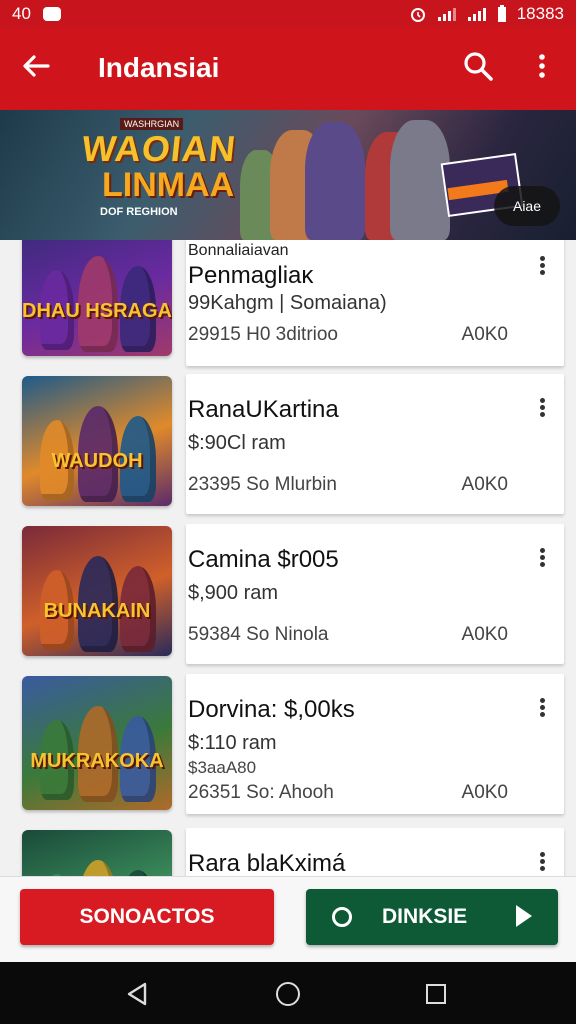 This screenshot has height=1024, width=576. I want to click on primary-action-label: SONOACTOS, so click(147, 916).